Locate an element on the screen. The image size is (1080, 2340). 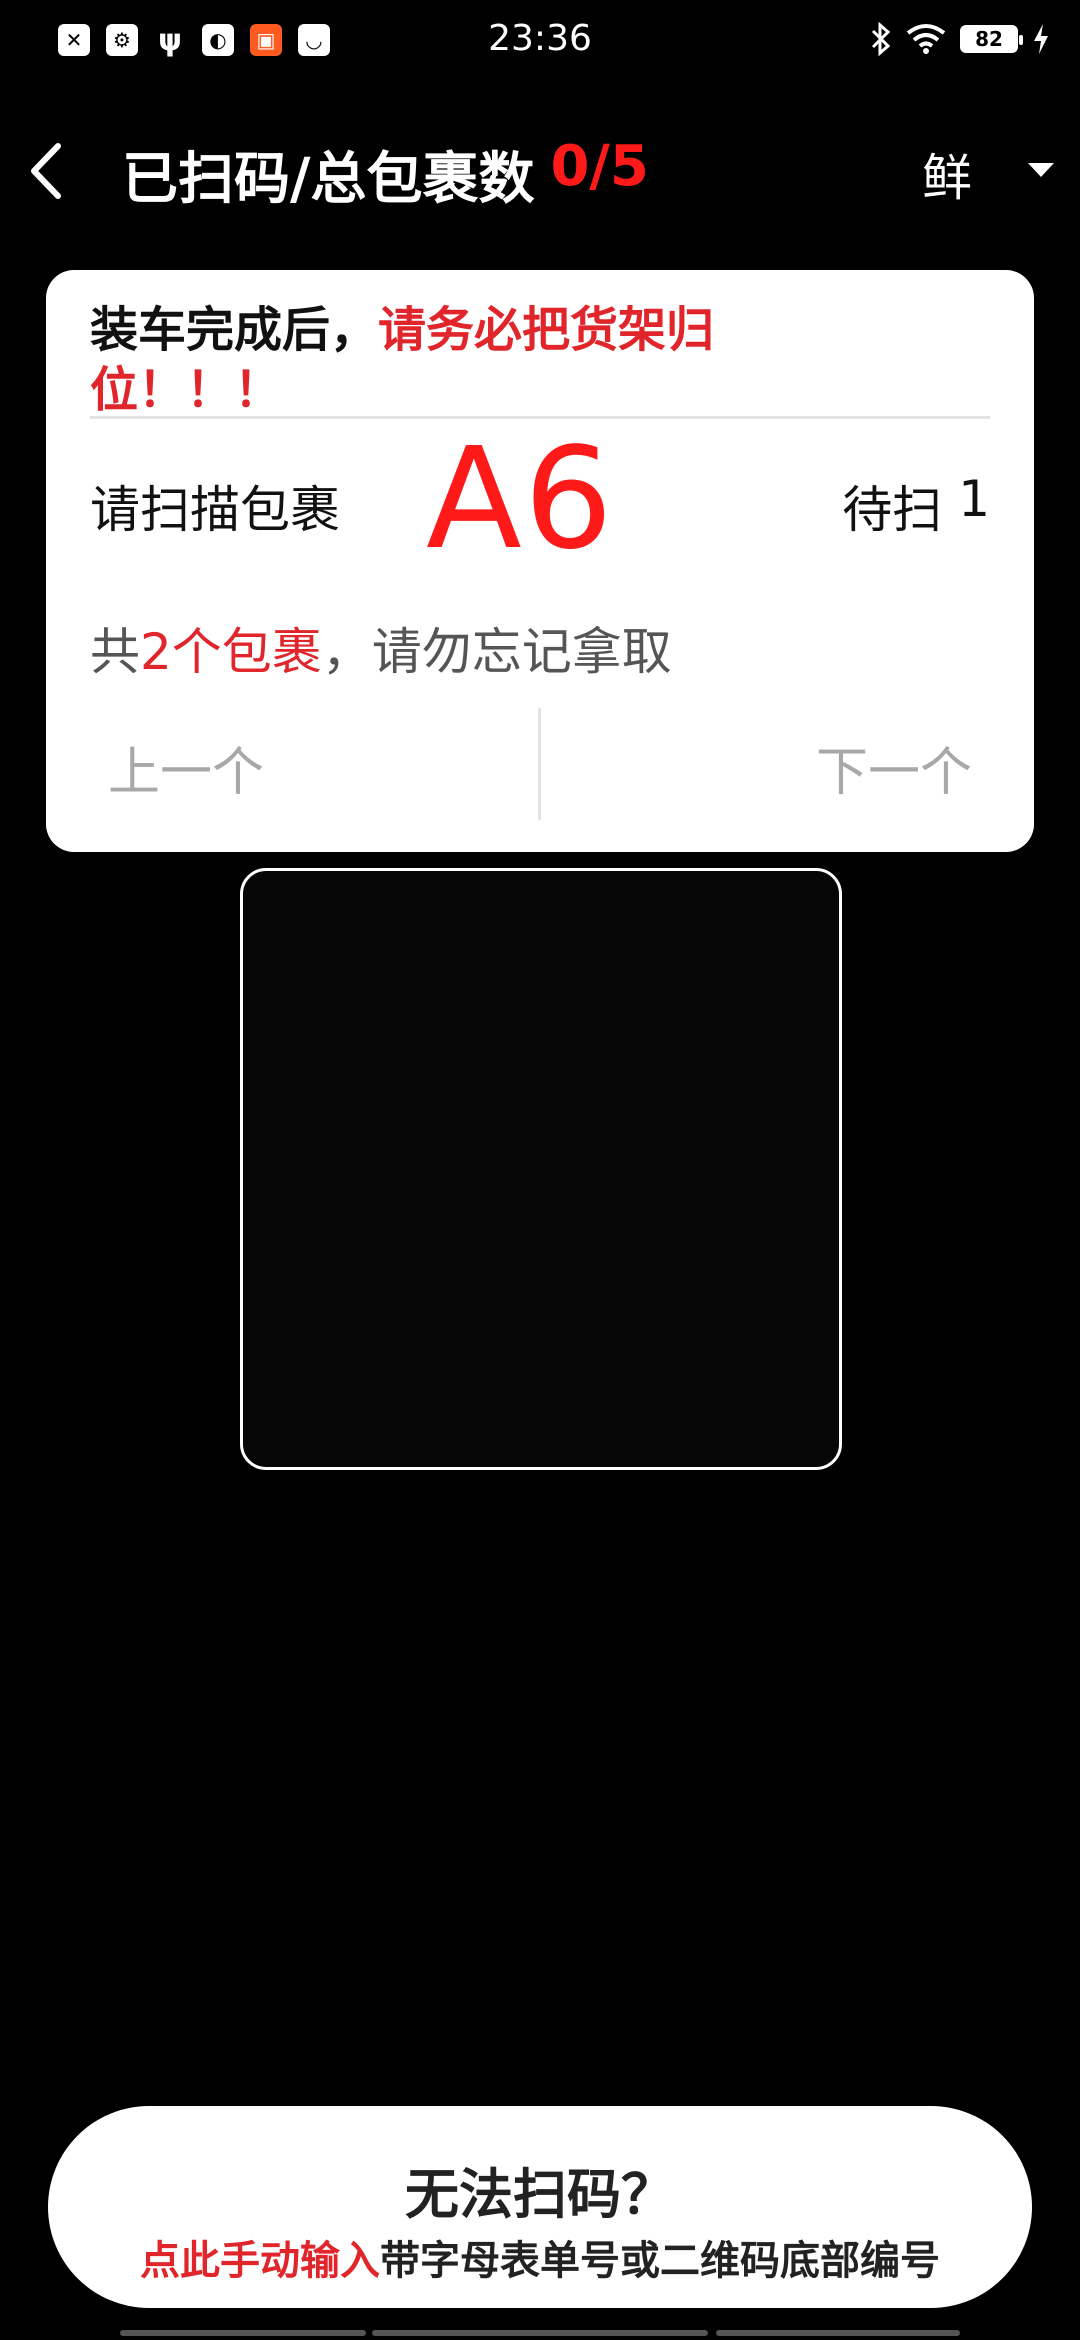
shelf-return-notice: 装车完成后，请务必把货架归位！！！ is located at coordinates (480, 360).